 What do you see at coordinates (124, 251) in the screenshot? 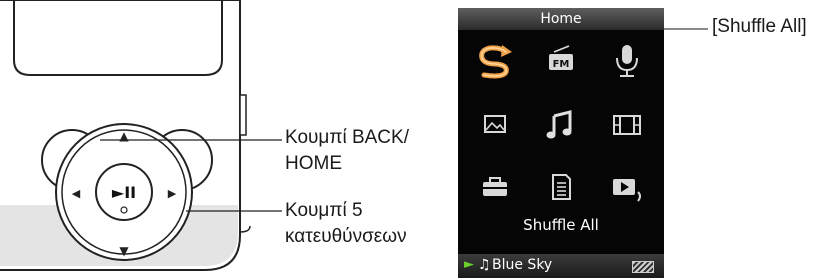
I see `down-arrow-icon: ▼` at bounding box center [124, 251].